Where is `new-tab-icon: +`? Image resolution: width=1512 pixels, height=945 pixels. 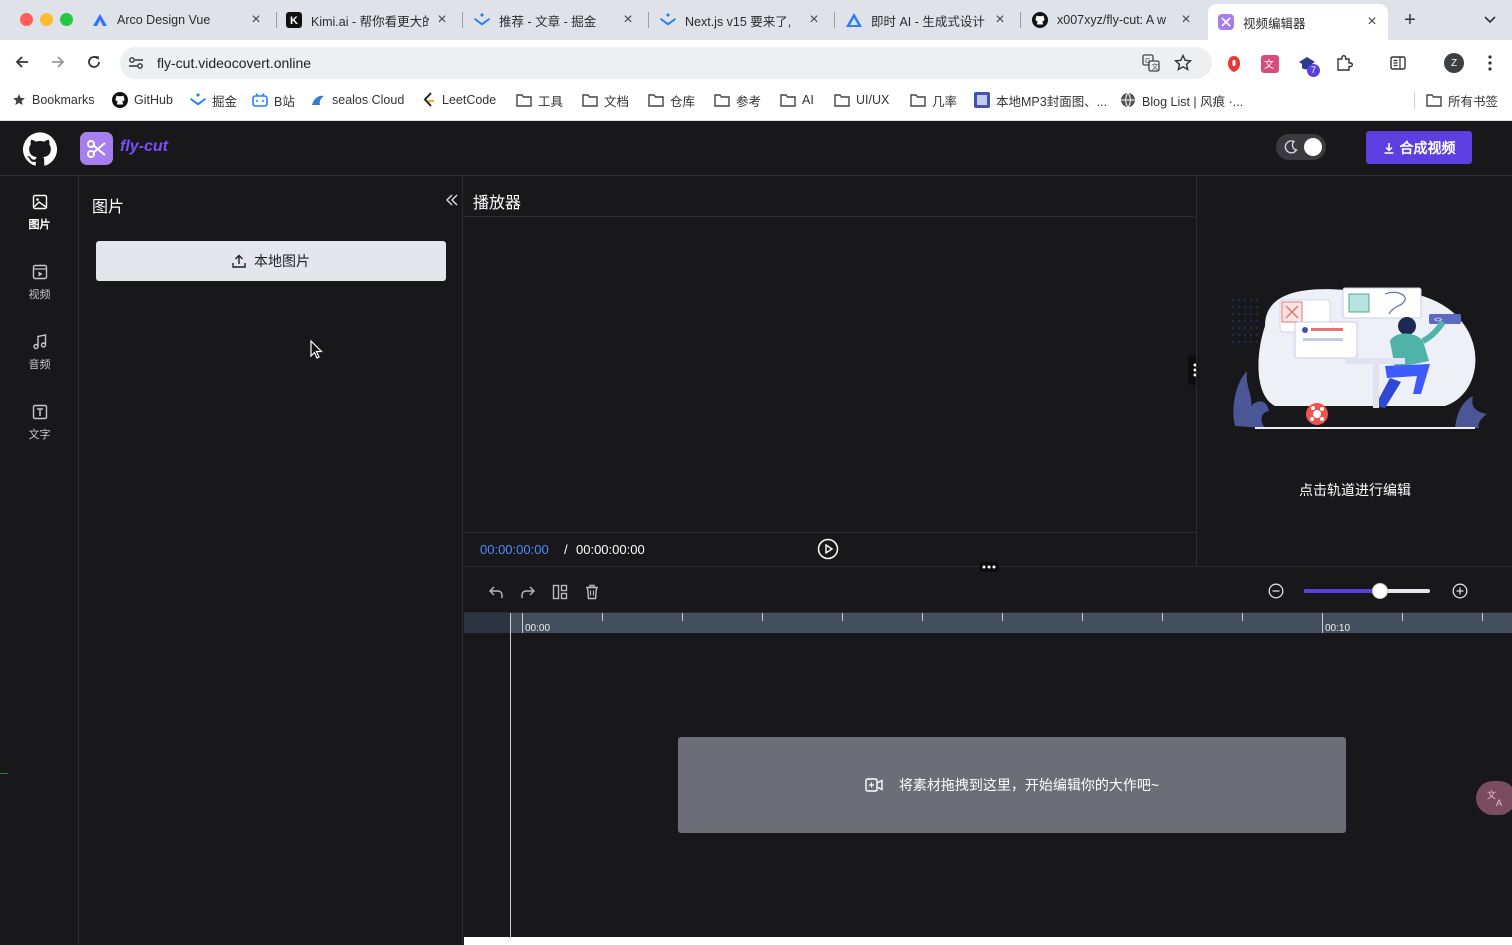 new-tab-icon: + is located at coordinates (1410, 20).